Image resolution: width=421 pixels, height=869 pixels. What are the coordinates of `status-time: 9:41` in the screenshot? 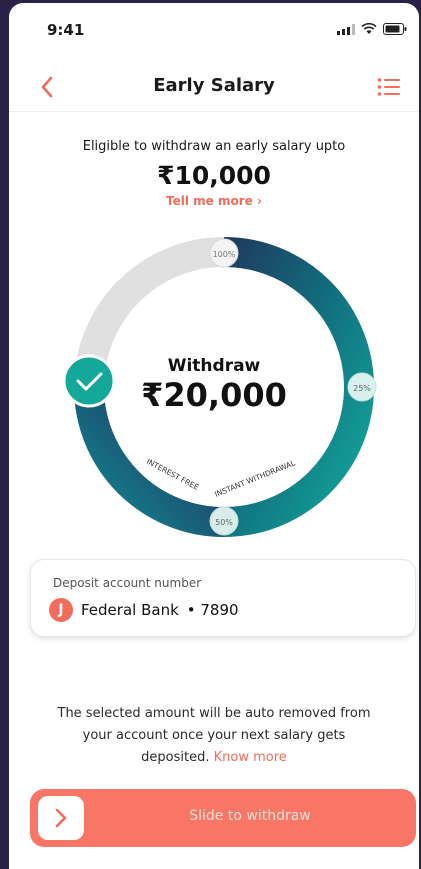 It's located at (66, 30).